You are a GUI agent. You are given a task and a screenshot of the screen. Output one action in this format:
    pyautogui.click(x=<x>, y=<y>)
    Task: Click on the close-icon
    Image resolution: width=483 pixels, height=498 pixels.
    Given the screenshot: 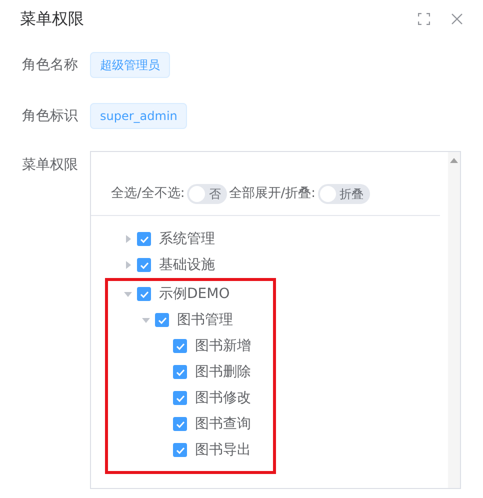 What is the action you would take?
    pyautogui.click(x=457, y=19)
    